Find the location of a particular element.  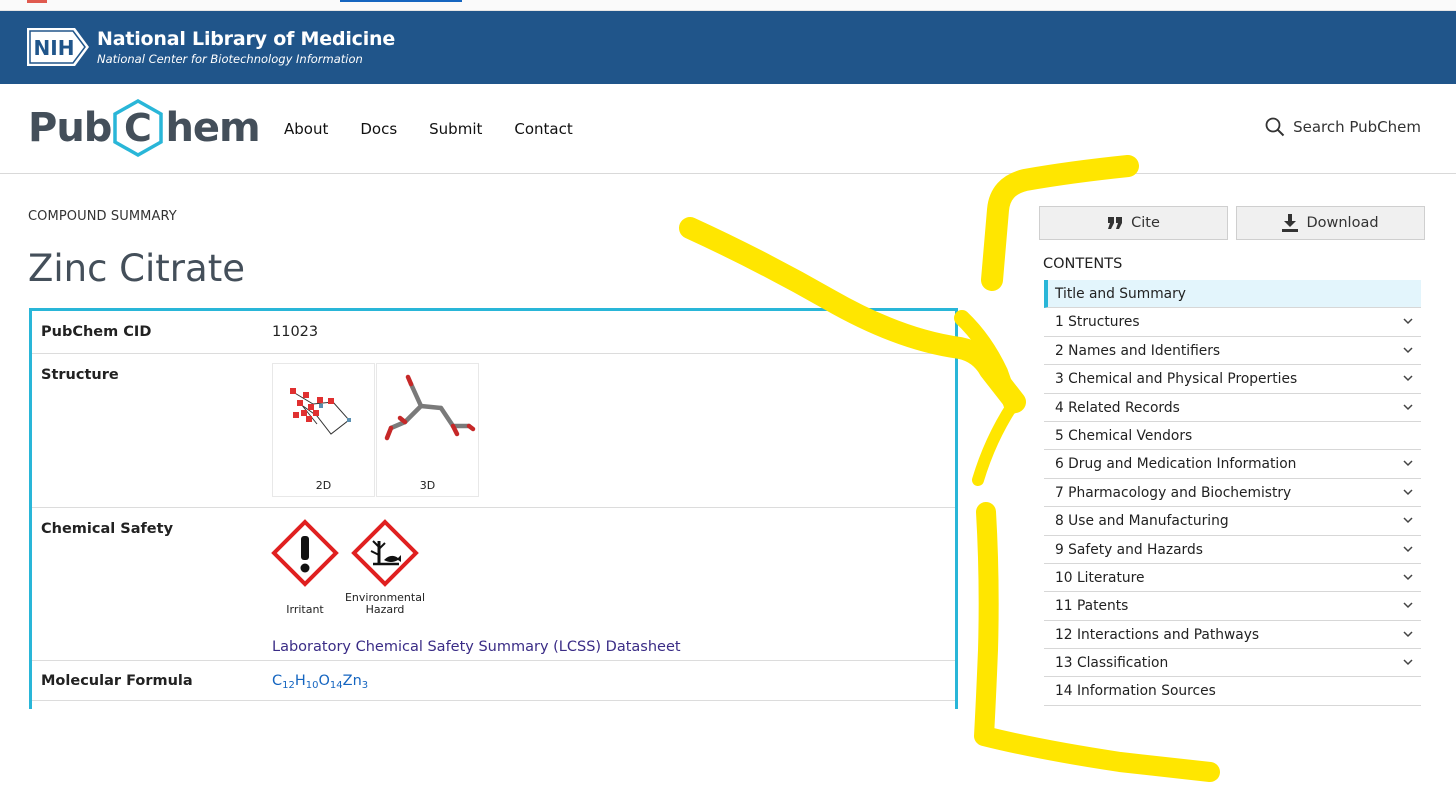

ghs-environmental-hazard: Environmental Hazard is located at coordinates (385, 567).